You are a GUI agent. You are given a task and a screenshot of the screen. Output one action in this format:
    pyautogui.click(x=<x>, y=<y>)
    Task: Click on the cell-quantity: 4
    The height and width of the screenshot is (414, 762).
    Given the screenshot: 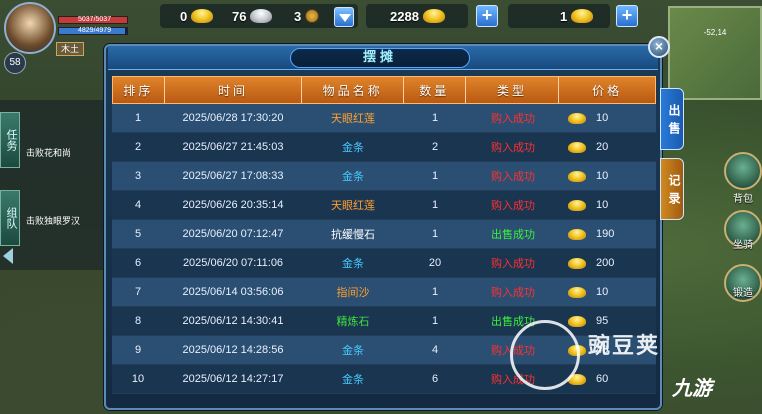 What is the action you would take?
    pyautogui.click(x=435, y=350)
    